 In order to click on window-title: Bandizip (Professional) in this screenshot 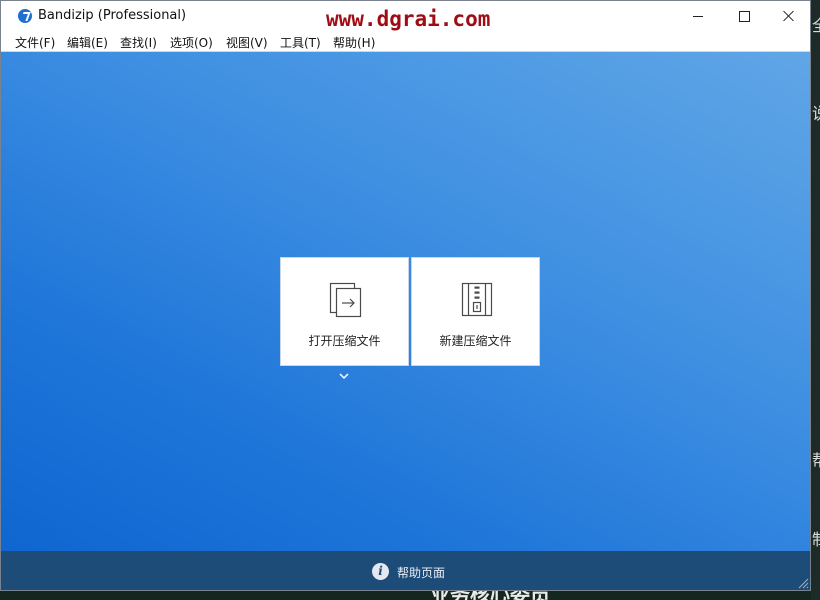, I will do `click(112, 15)`.